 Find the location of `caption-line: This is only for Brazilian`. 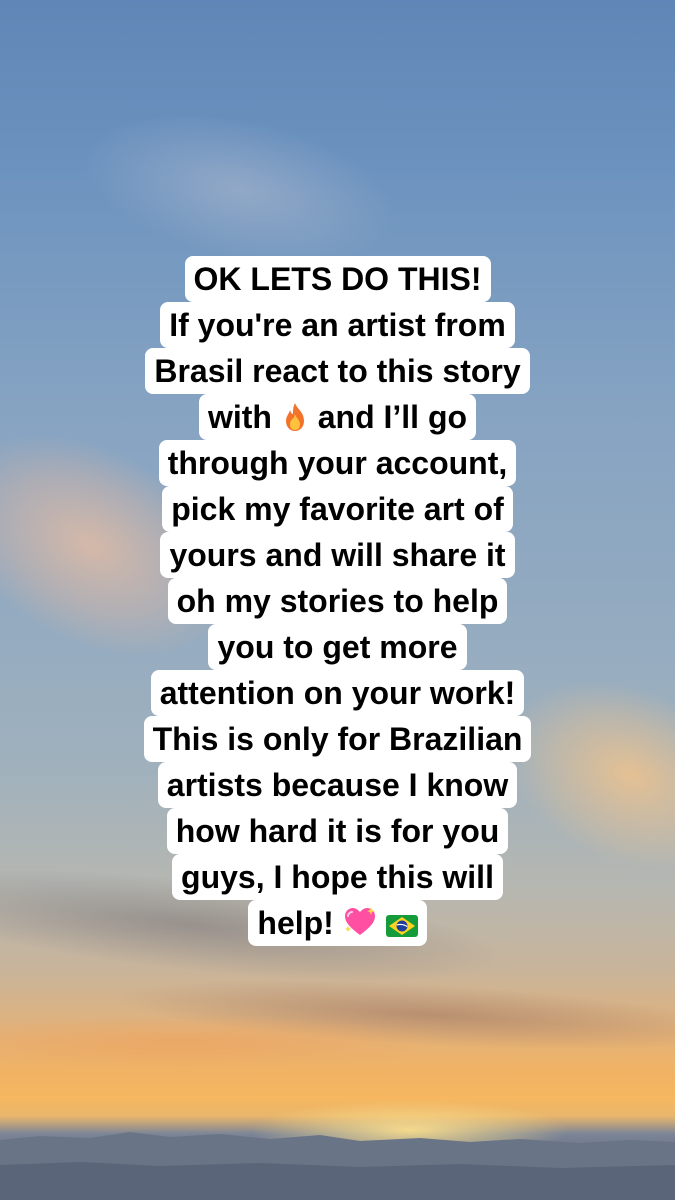

caption-line: This is only for Brazilian is located at coordinates (337, 739).